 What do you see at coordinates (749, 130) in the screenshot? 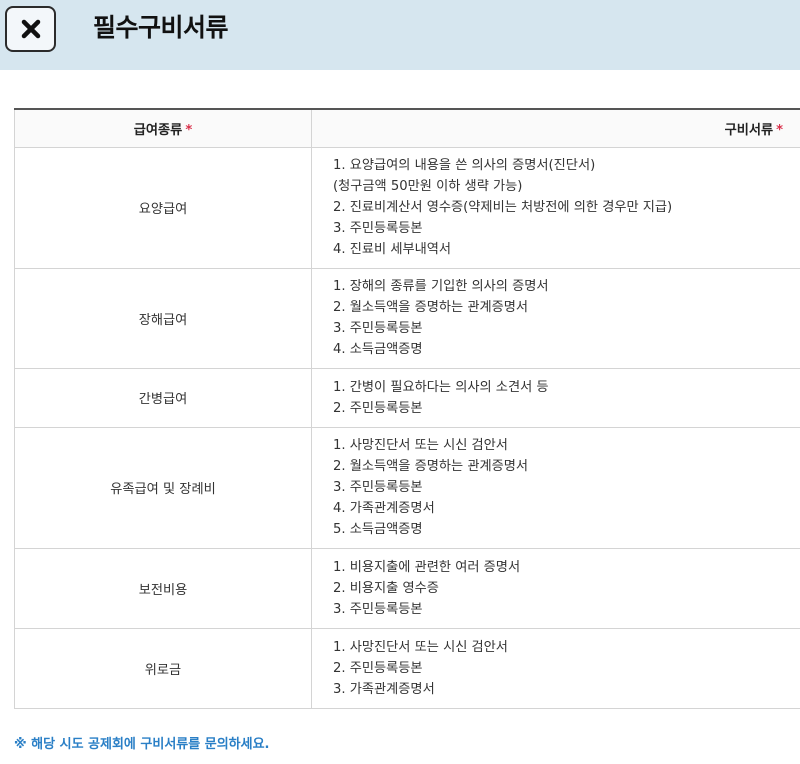
I see `column-header-label: 구비서류` at bounding box center [749, 130].